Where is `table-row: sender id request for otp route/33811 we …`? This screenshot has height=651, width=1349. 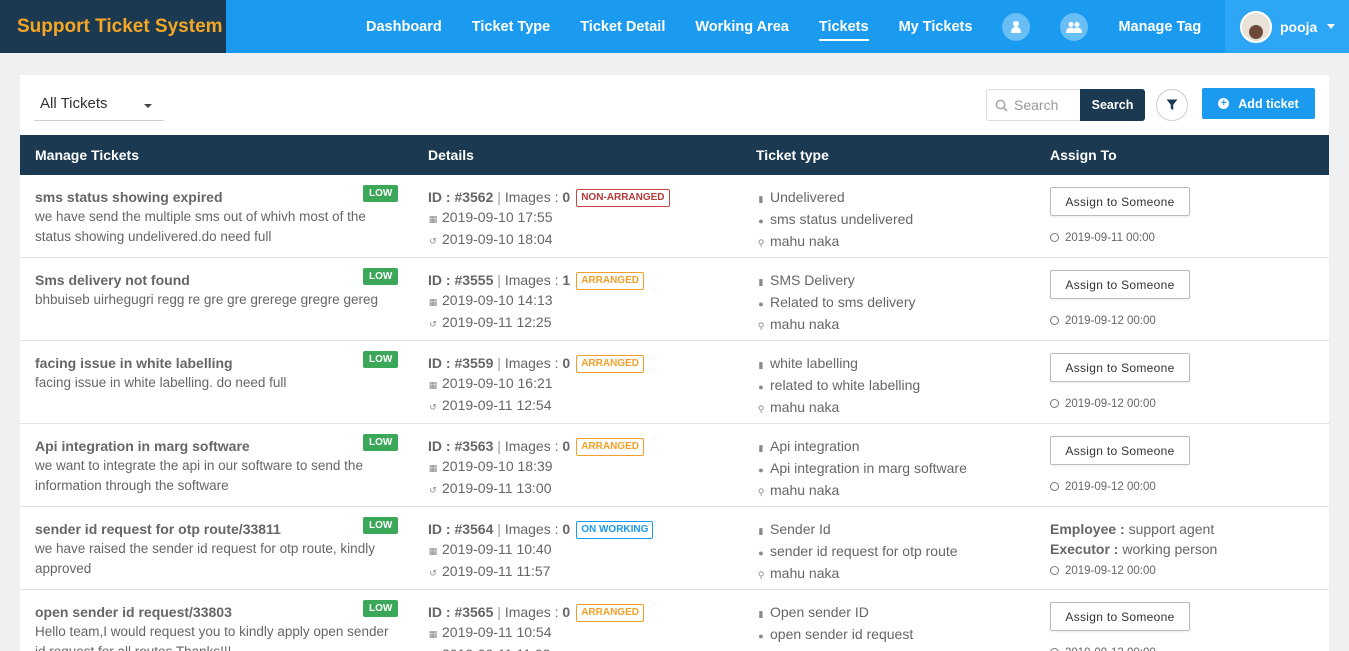
table-row: sender id request for otp route/33811 we … is located at coordinates (674, 548).